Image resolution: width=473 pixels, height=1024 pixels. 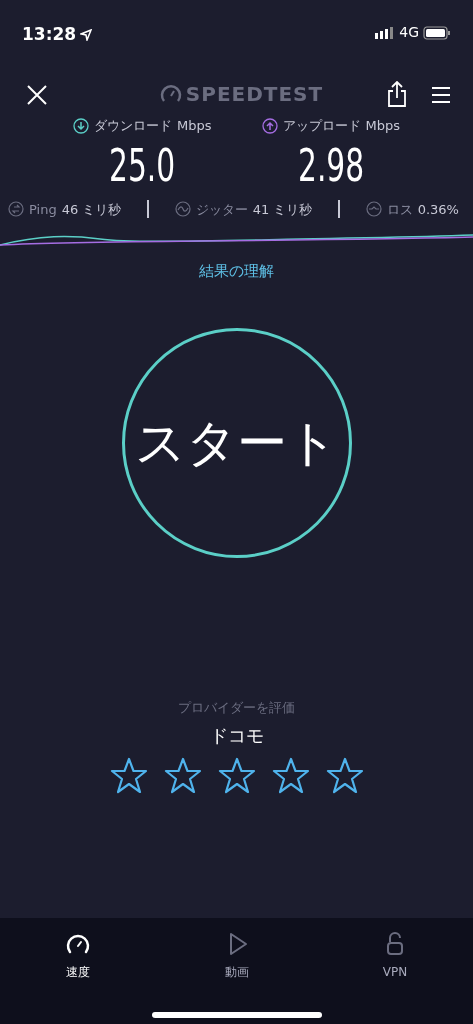 What do you see at coordinates (86, 34) in the screenshot?
I see `location-arrow-icon` at bounding box center [86, 34].